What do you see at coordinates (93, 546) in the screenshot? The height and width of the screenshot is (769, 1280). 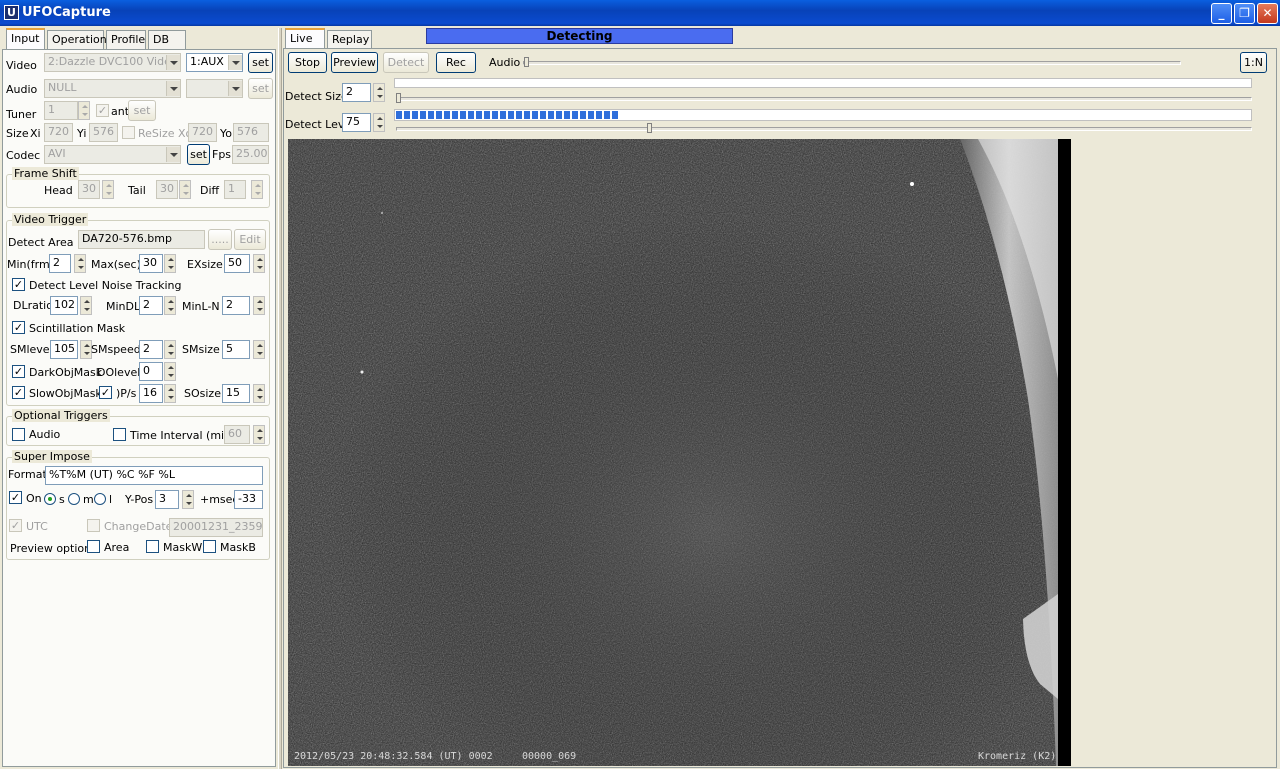 I see `area-checkbox` at bounding box center [93, 546].